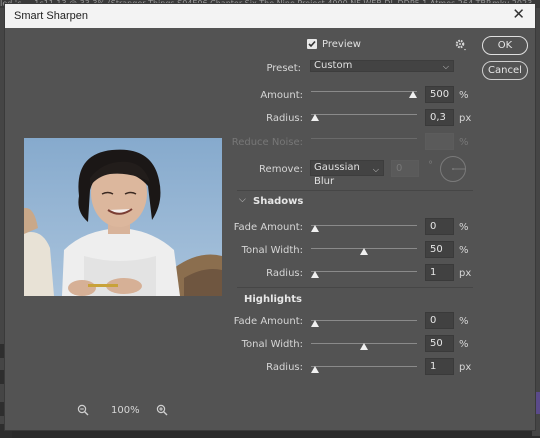  I want to click on shadows-fade-input: 0, so click(439, 226).